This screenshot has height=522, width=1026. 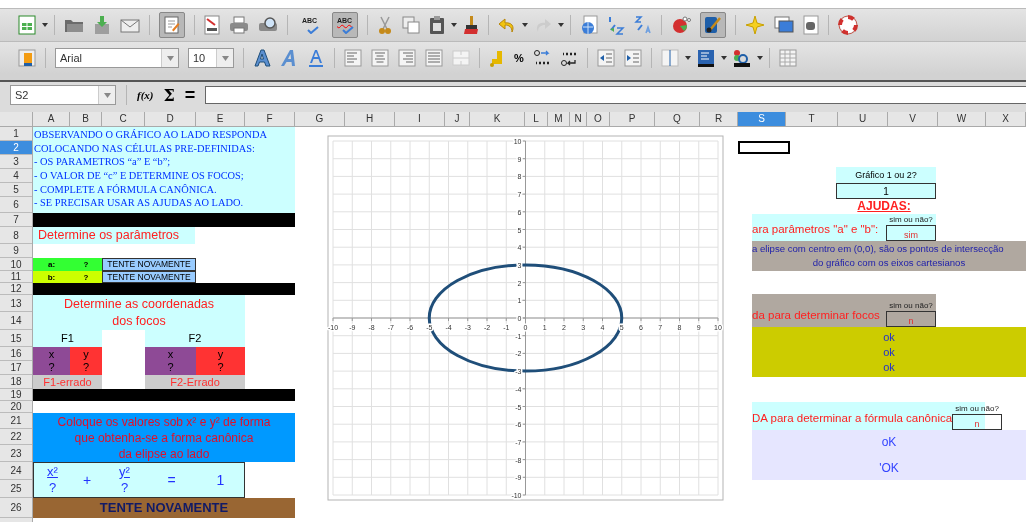 What do you see at coordinates (102, 25) in the screenshot?
I see `save-icon` at bounding box center [102, 25].